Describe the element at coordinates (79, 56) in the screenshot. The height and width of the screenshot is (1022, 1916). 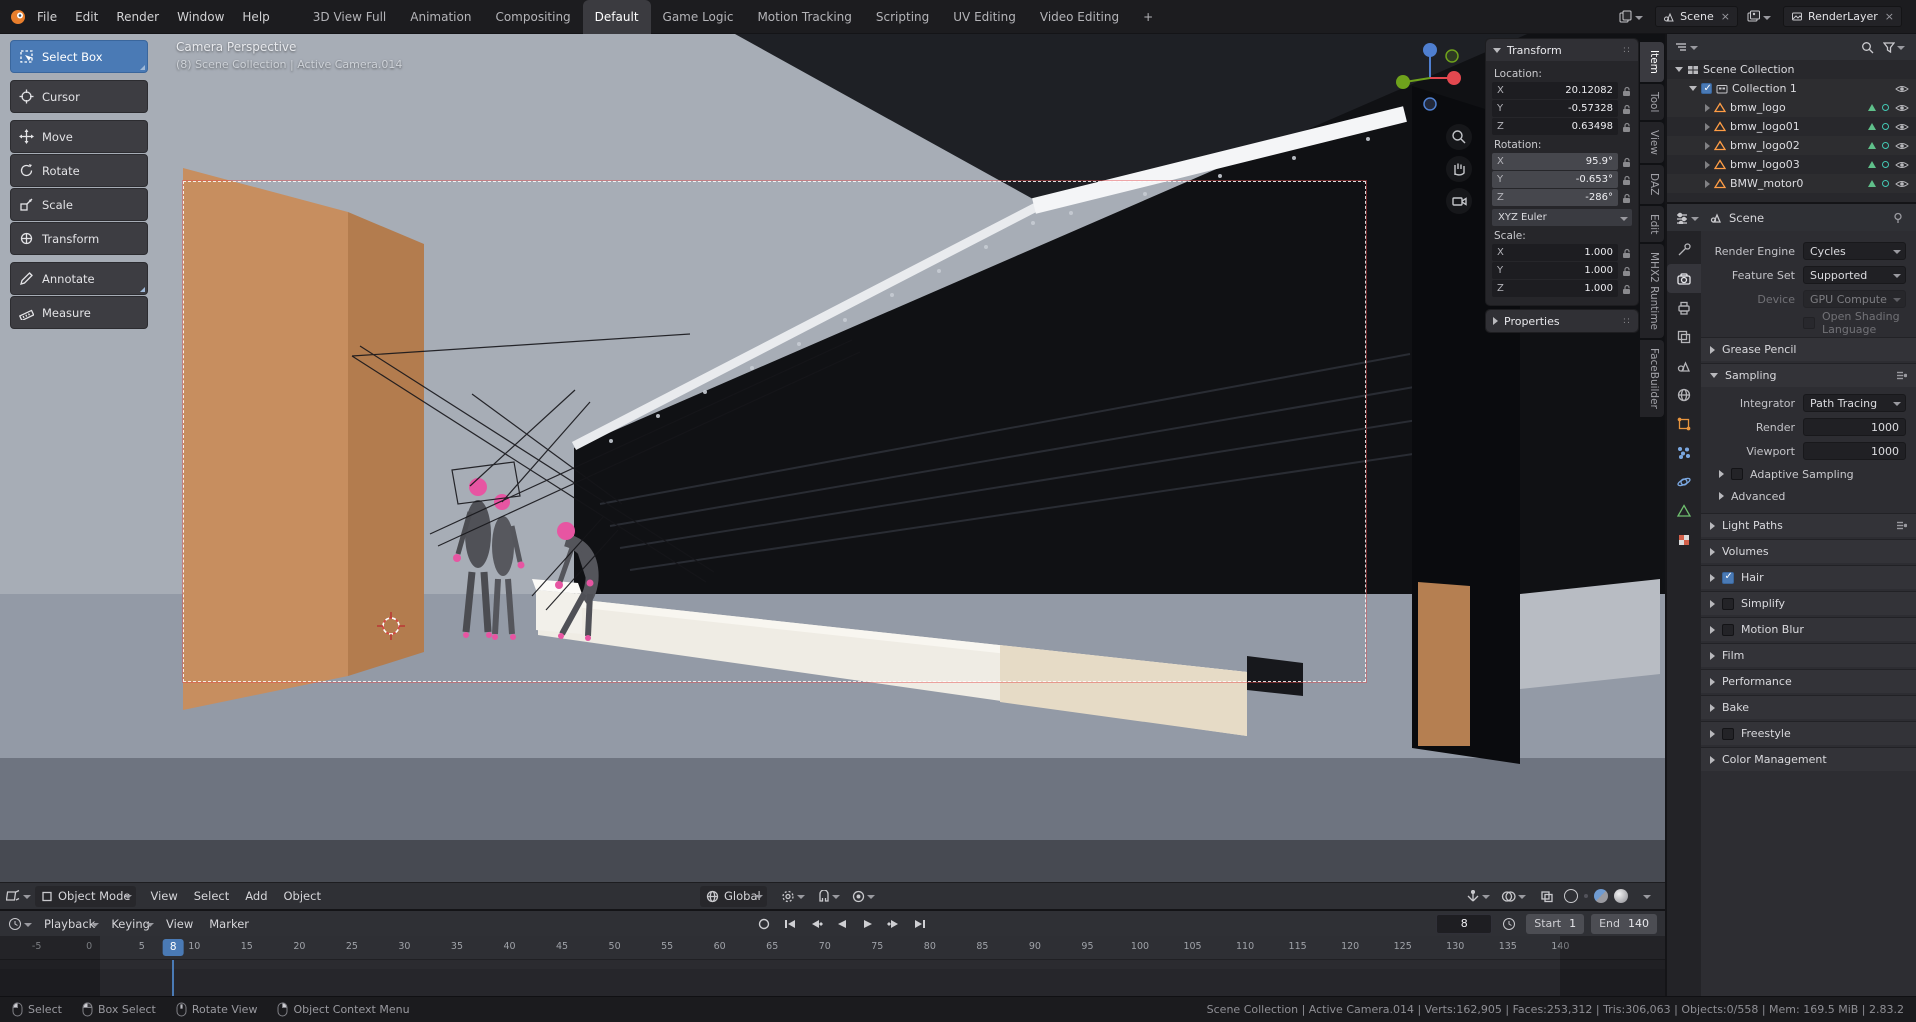
I see `tool-select-box: Select Box` at that location.